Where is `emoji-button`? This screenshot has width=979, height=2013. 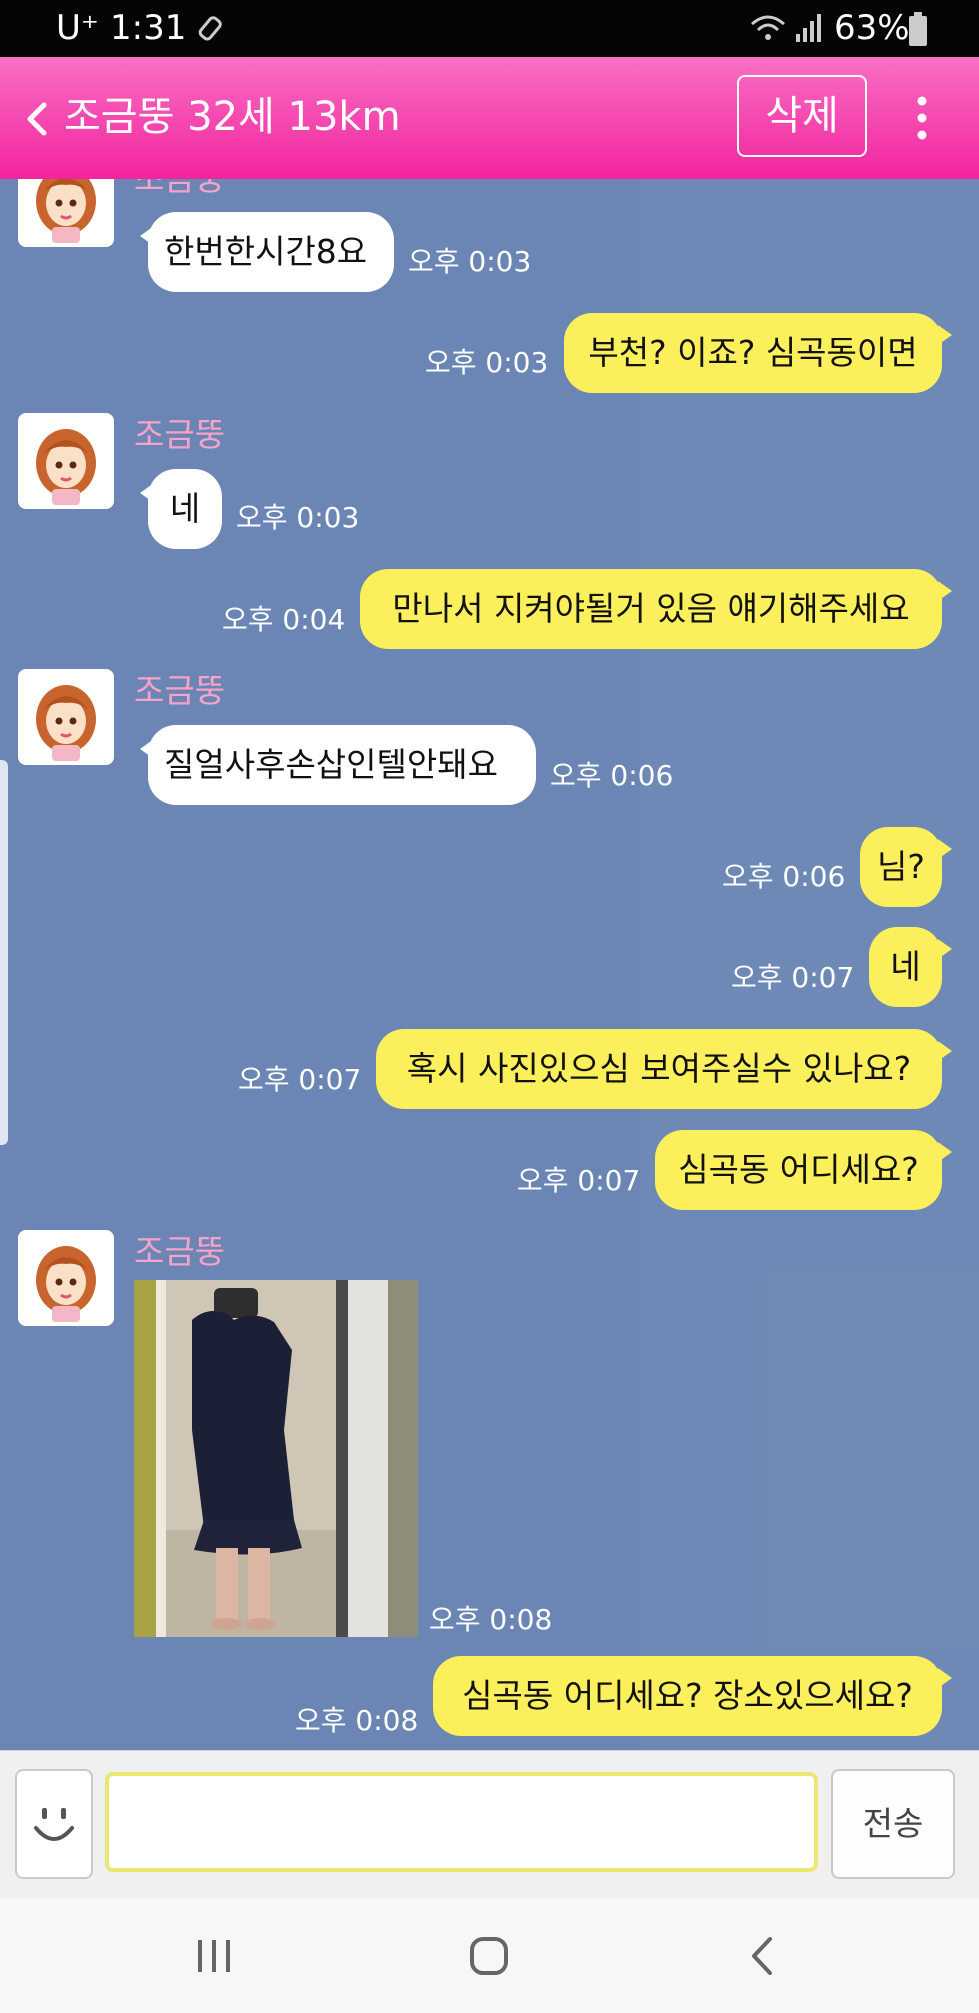
emoji-button is located at coordinates (54, 1824).